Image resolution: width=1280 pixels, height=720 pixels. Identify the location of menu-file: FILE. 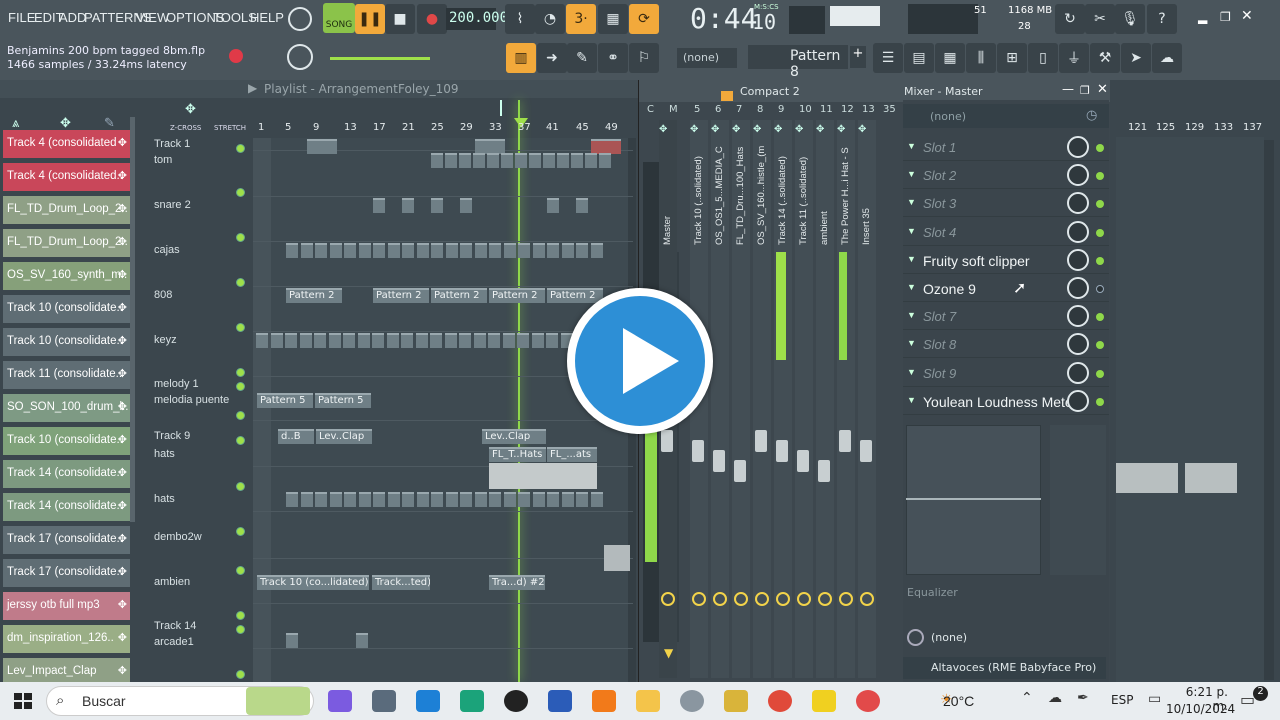
(21, 17).